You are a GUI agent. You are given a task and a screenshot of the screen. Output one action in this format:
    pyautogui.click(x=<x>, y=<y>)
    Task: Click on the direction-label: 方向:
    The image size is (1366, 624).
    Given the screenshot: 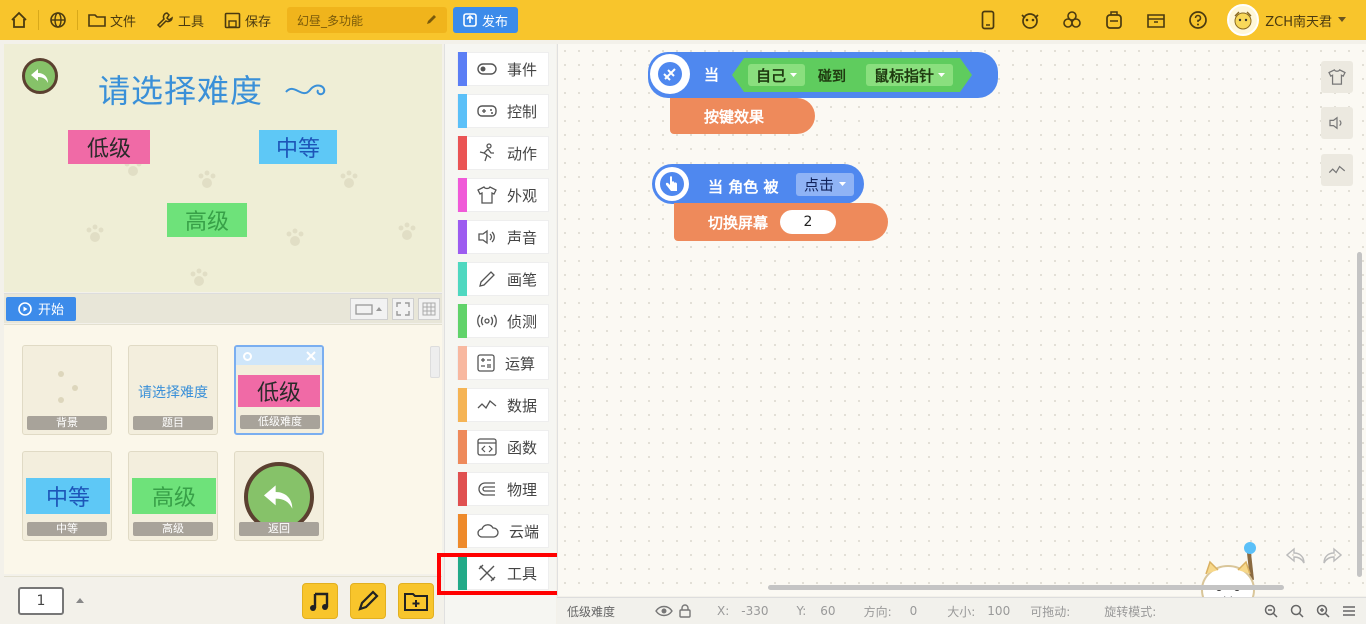 What is the action you would take?
    pyautogui.click(x=877, y=611)
    